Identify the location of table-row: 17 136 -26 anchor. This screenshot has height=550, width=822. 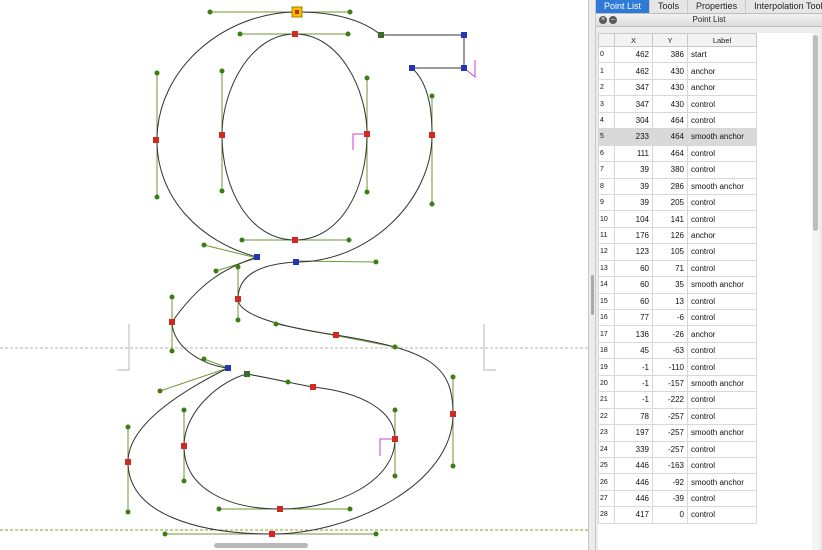
(677, 334).